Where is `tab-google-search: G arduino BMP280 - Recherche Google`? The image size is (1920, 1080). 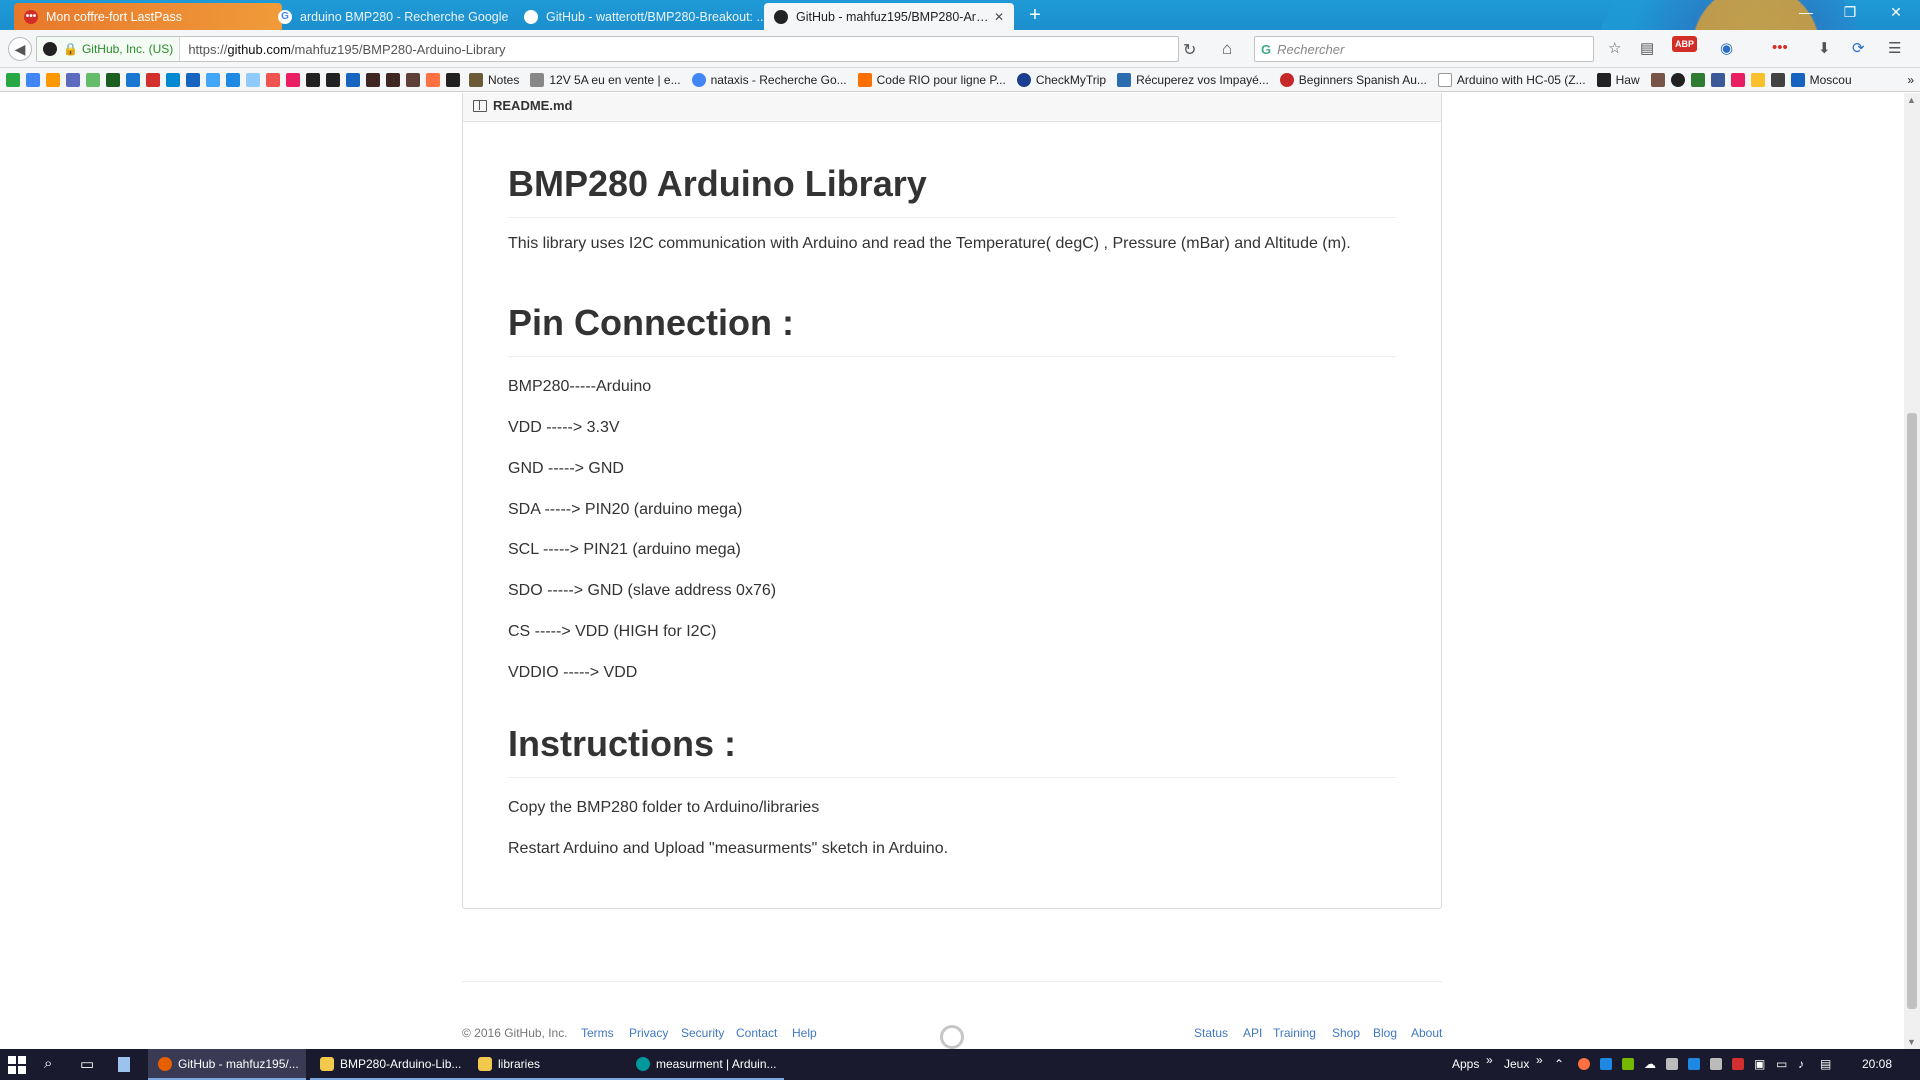 tab-google-search: G arduino BMP280 - Recherche Google is located at coordinates (402, 16).